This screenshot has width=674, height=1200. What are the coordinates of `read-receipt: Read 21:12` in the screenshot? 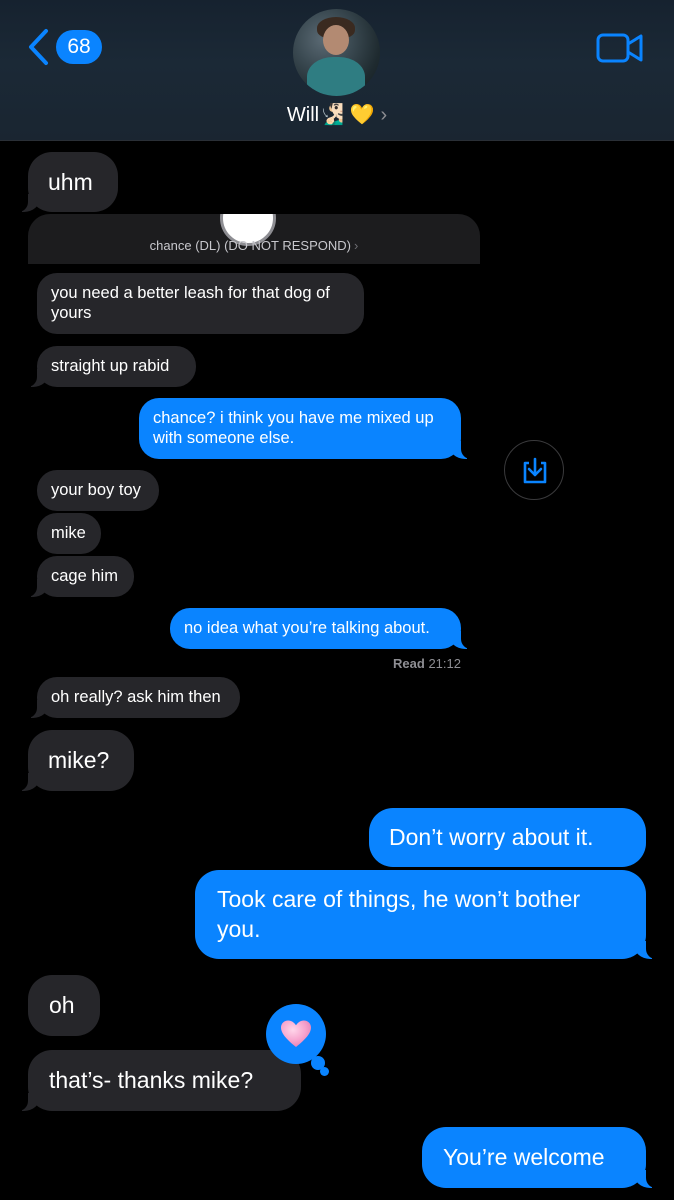 It's located at (410, 663).